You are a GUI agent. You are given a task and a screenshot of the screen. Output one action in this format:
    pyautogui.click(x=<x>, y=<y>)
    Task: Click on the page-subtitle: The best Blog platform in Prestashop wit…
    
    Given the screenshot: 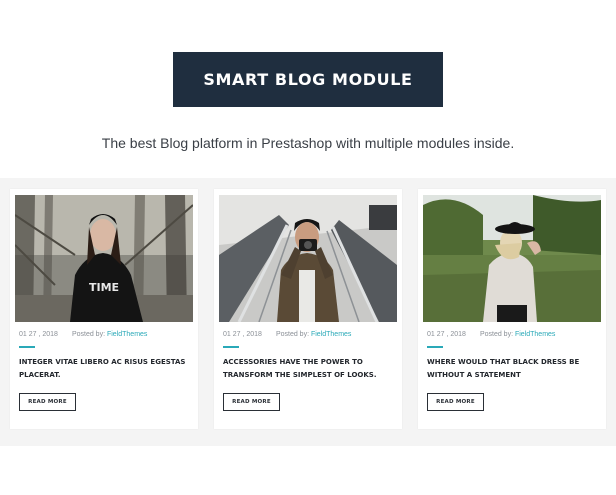 What is the action you would take?
    pyautogui.click(x=308, y=143)
    